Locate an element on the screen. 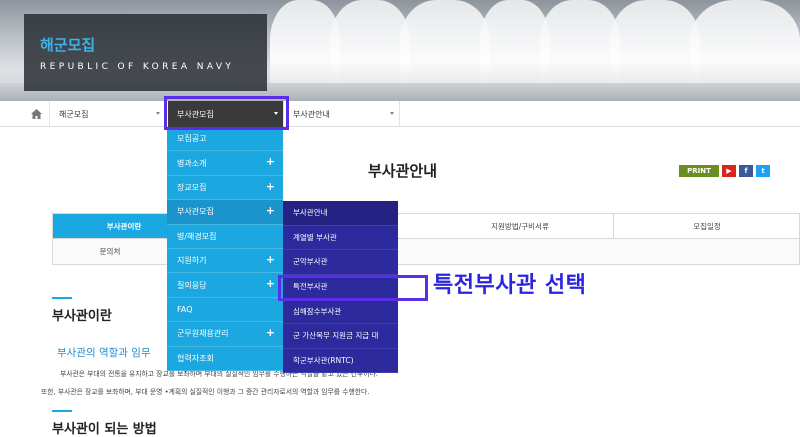 Image resolution: width=800 pixels, height=437 pixels. page-title: 부사관안내 is located at coordinates (403, 171).